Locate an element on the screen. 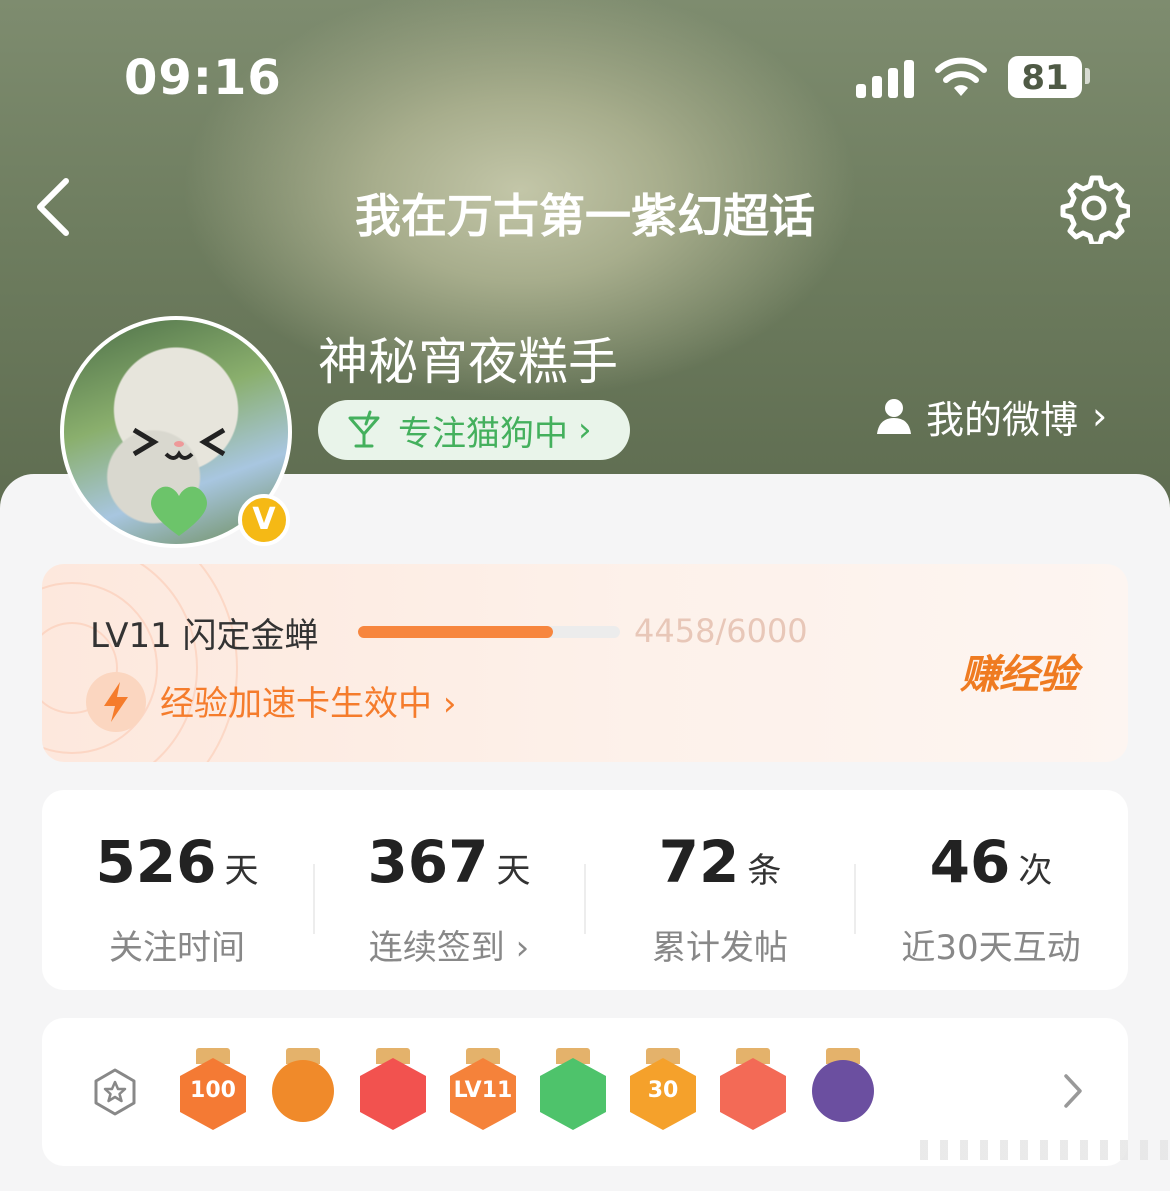  my-weibo-link: 我的微博 › is located at coordinates (990, 416).